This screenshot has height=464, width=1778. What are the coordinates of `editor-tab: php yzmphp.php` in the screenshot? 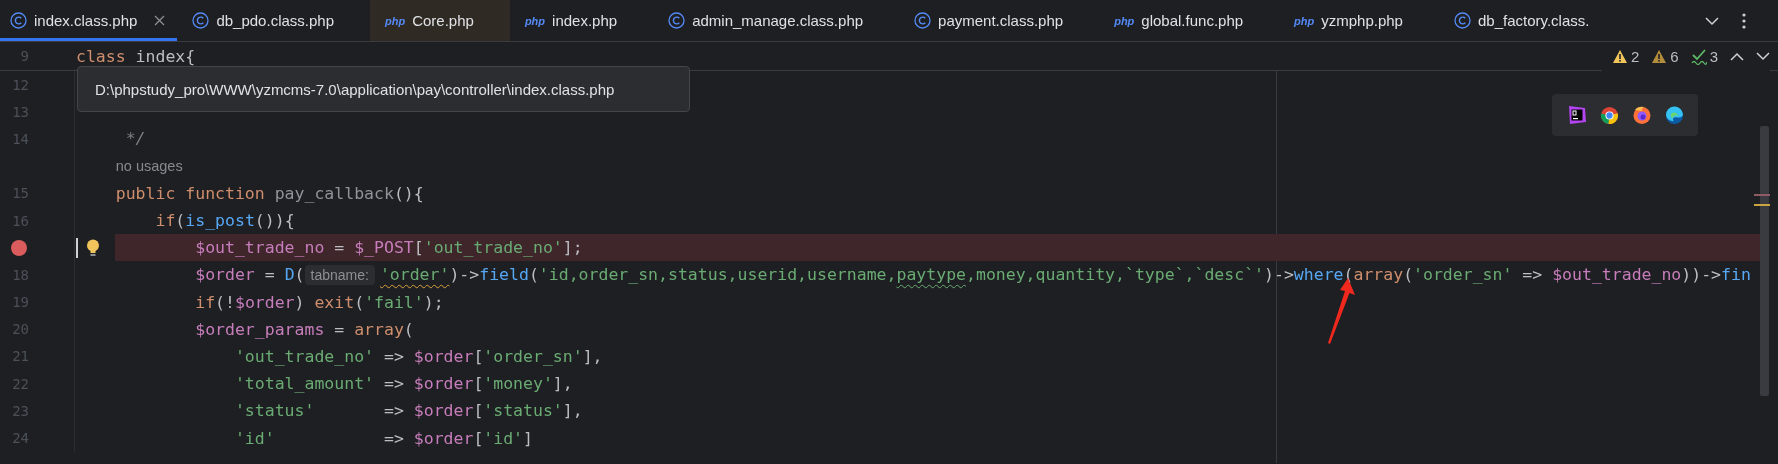 It's located at (1359, 20).